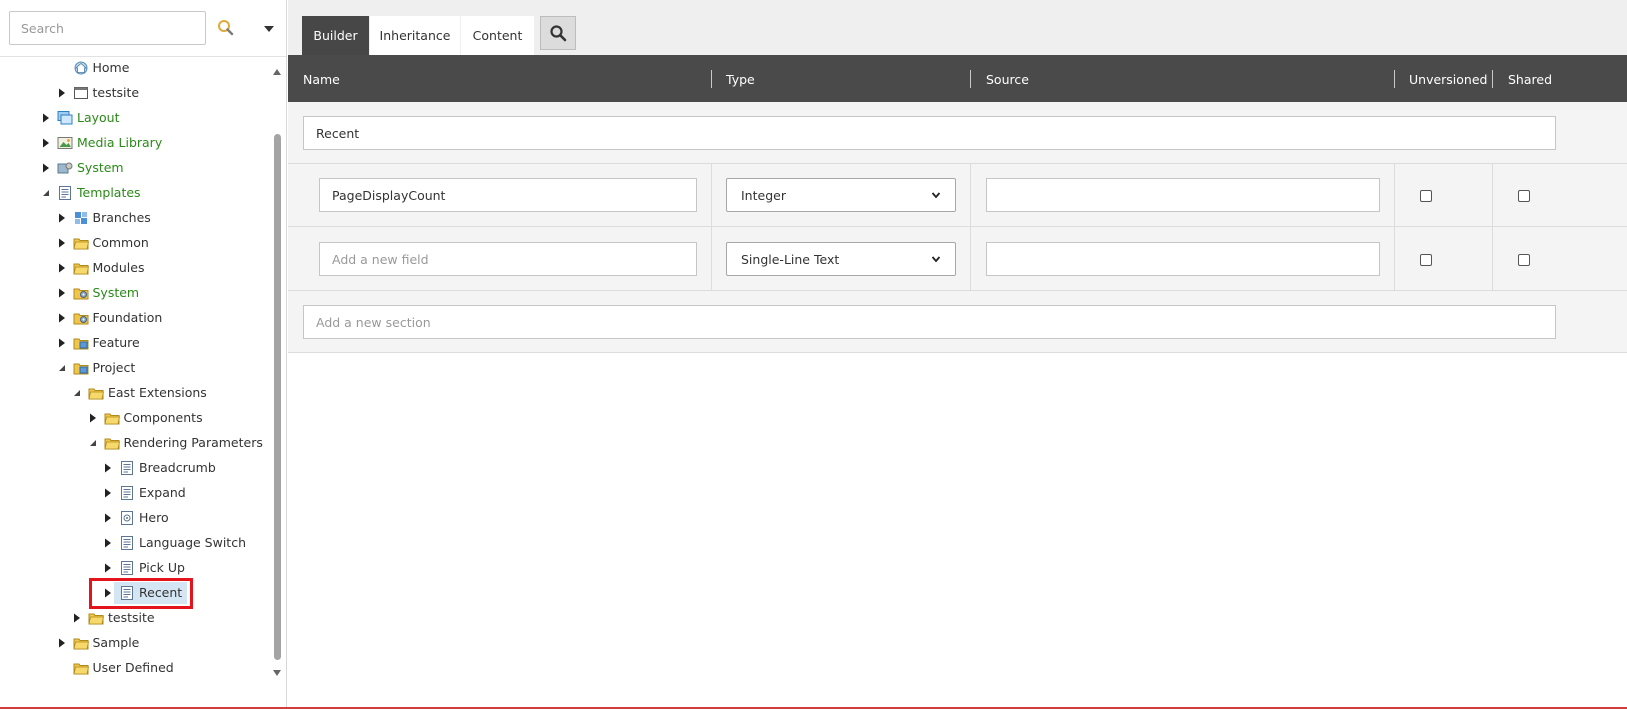 The width and height of the screenshot is (1627, 709). Describe the element at coordinates (508, 195) in the screenshot. I see `field-name-input` at that location.